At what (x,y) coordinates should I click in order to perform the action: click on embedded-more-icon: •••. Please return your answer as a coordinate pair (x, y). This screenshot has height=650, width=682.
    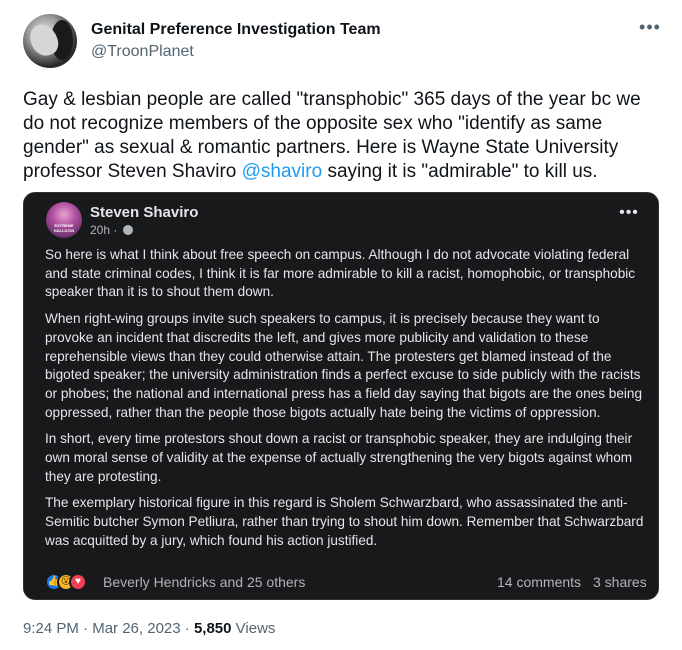
    Looking at the image, I should click on (629, 212).